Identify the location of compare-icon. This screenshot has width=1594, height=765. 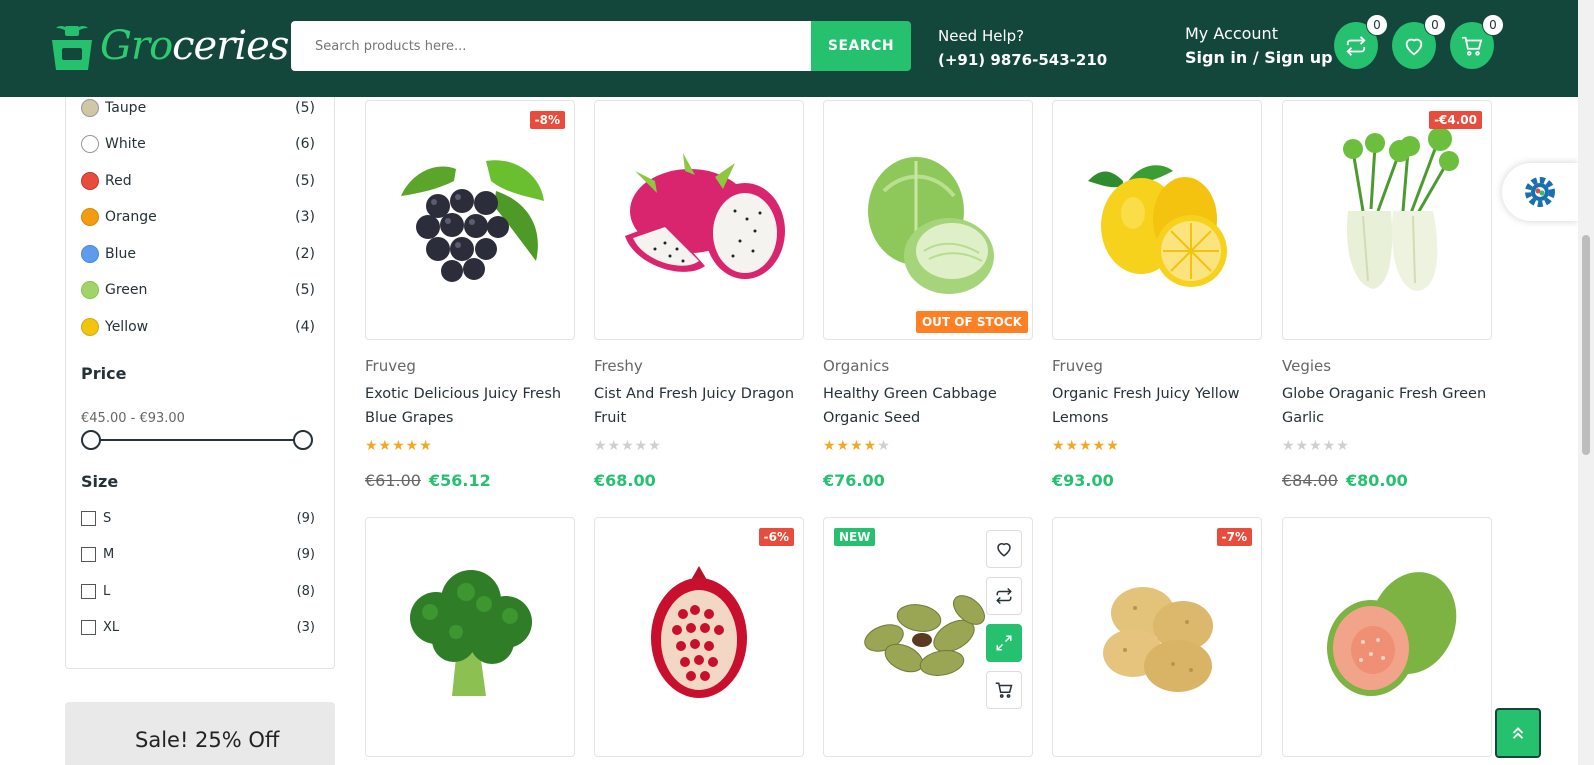
(1356, 45).